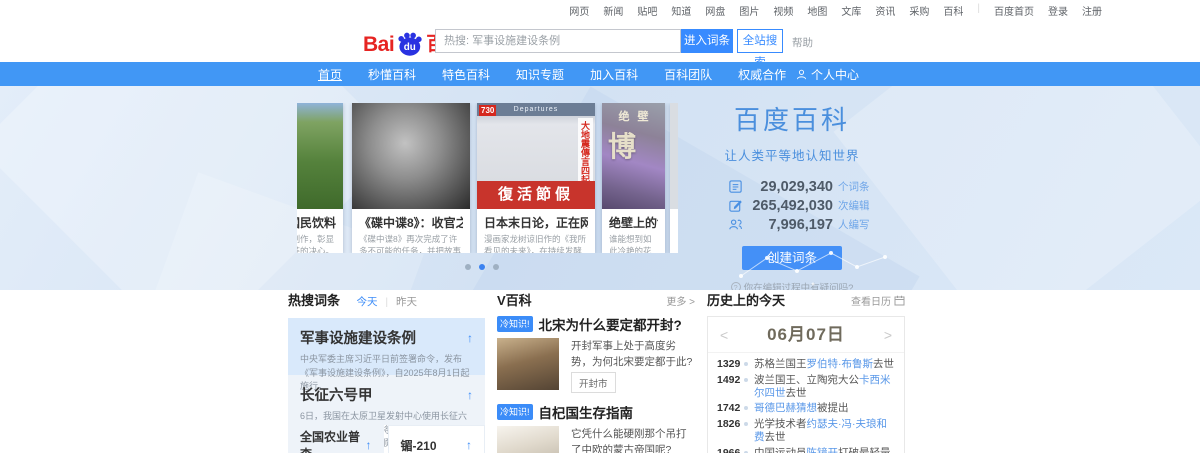 Image resolution: width=1200 pixels, height=453 pixels. What do you see at coordinates (806, 379) in the screenshot?
I see `event-text: 波兰国王、立陶宛大公` at bounding box center [806, 379].